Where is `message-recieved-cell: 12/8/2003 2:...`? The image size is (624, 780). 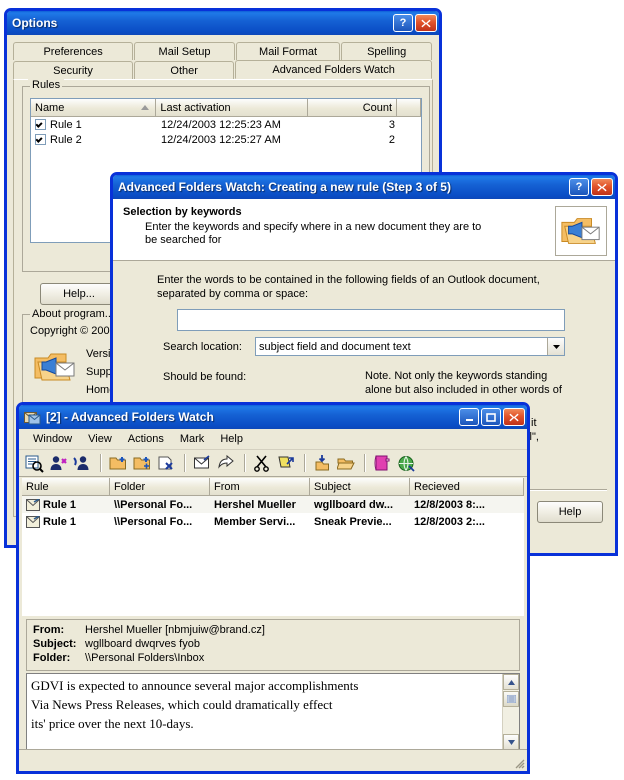 message-recieved-cell: 12/8/2003 2:... is located at coordinates (449, 521).